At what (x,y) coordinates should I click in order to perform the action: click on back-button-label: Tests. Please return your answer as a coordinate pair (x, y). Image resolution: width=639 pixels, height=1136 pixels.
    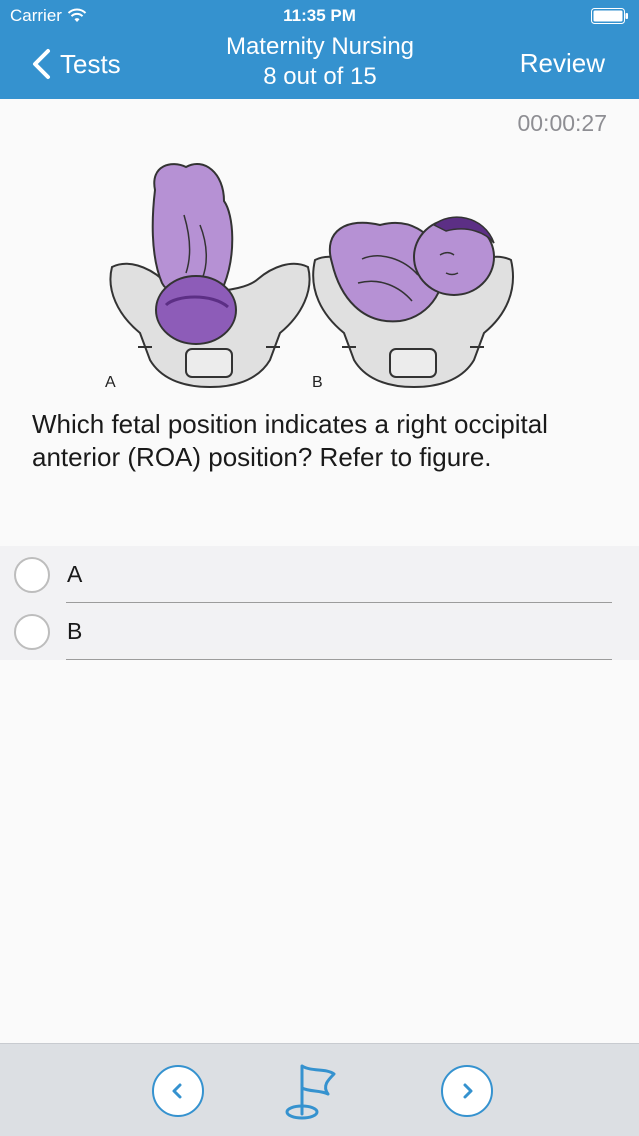
    Looking at the image, I should click on (90, 63).